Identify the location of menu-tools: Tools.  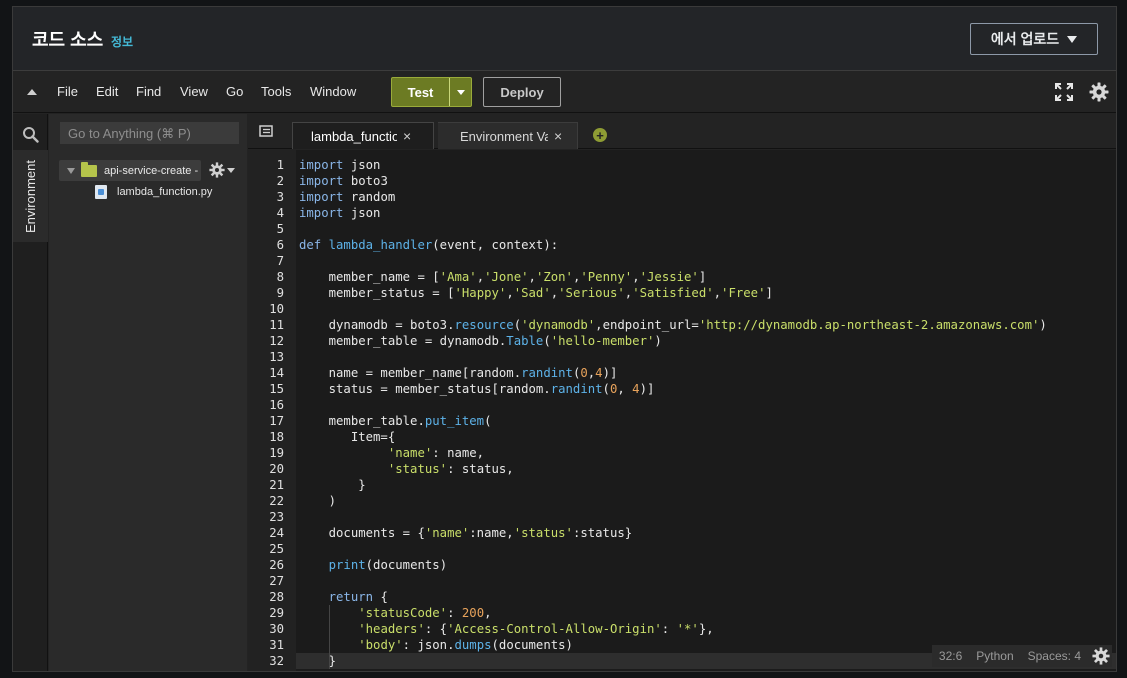
(276, 91).